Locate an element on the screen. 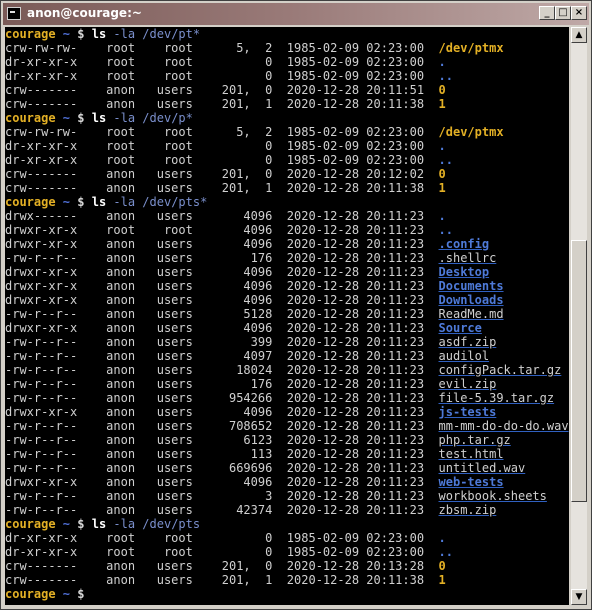 This screenshot has height=610, width=592. permissions: dr-xr-xr-x is located at coordinates (48, 76).